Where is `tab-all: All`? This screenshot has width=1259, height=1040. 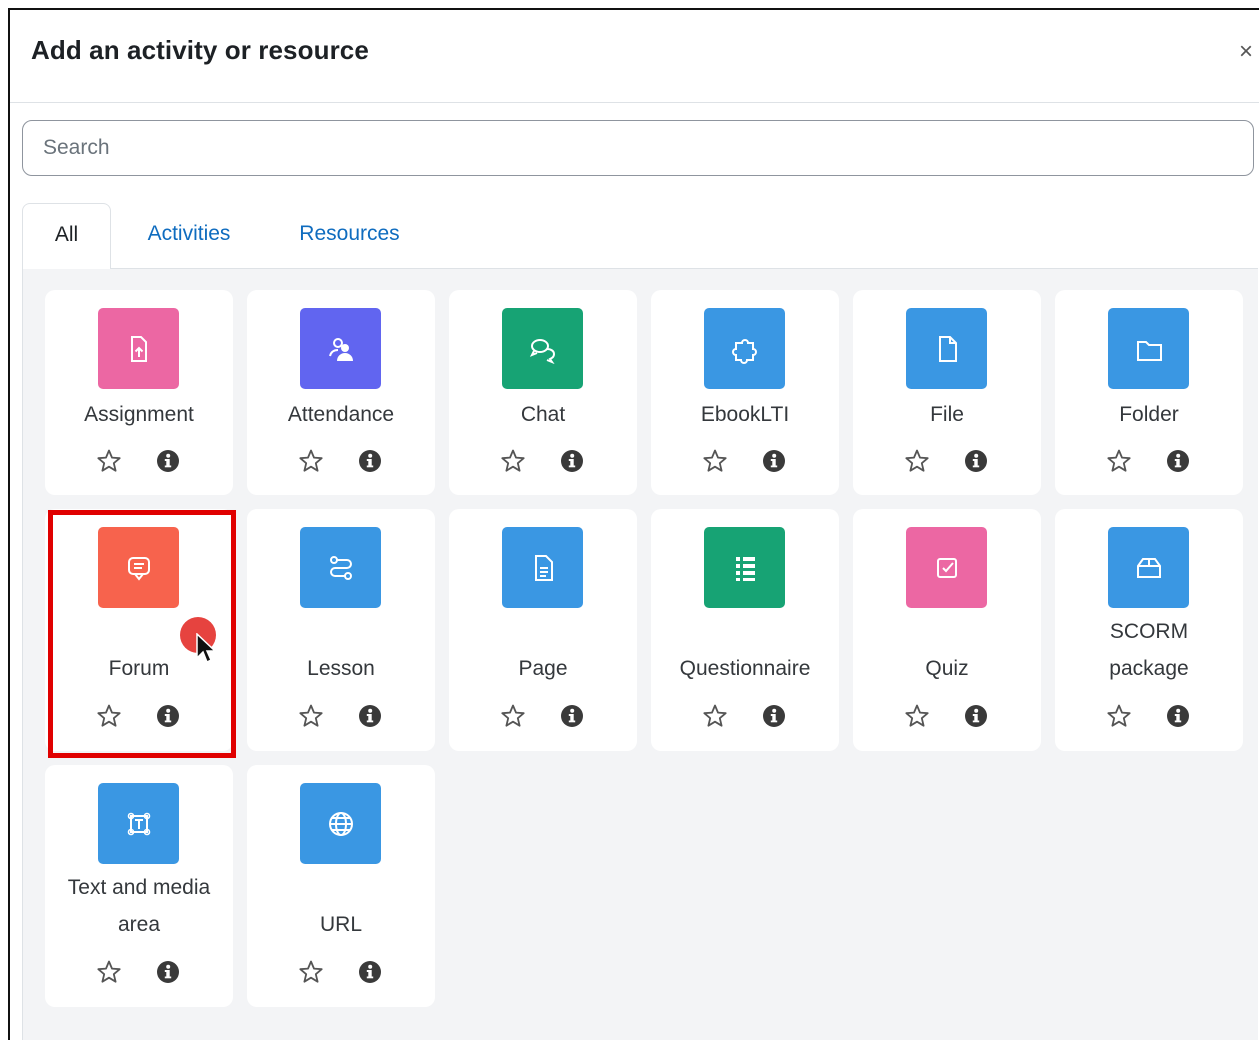 tab-all: All is located at coordinates (66, 236).